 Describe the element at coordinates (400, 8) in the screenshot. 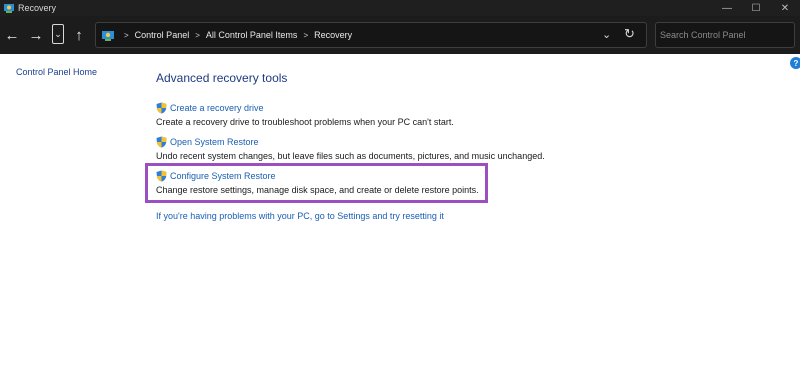

I see `title-bar: Recovery — ☐ ✕` at that location.